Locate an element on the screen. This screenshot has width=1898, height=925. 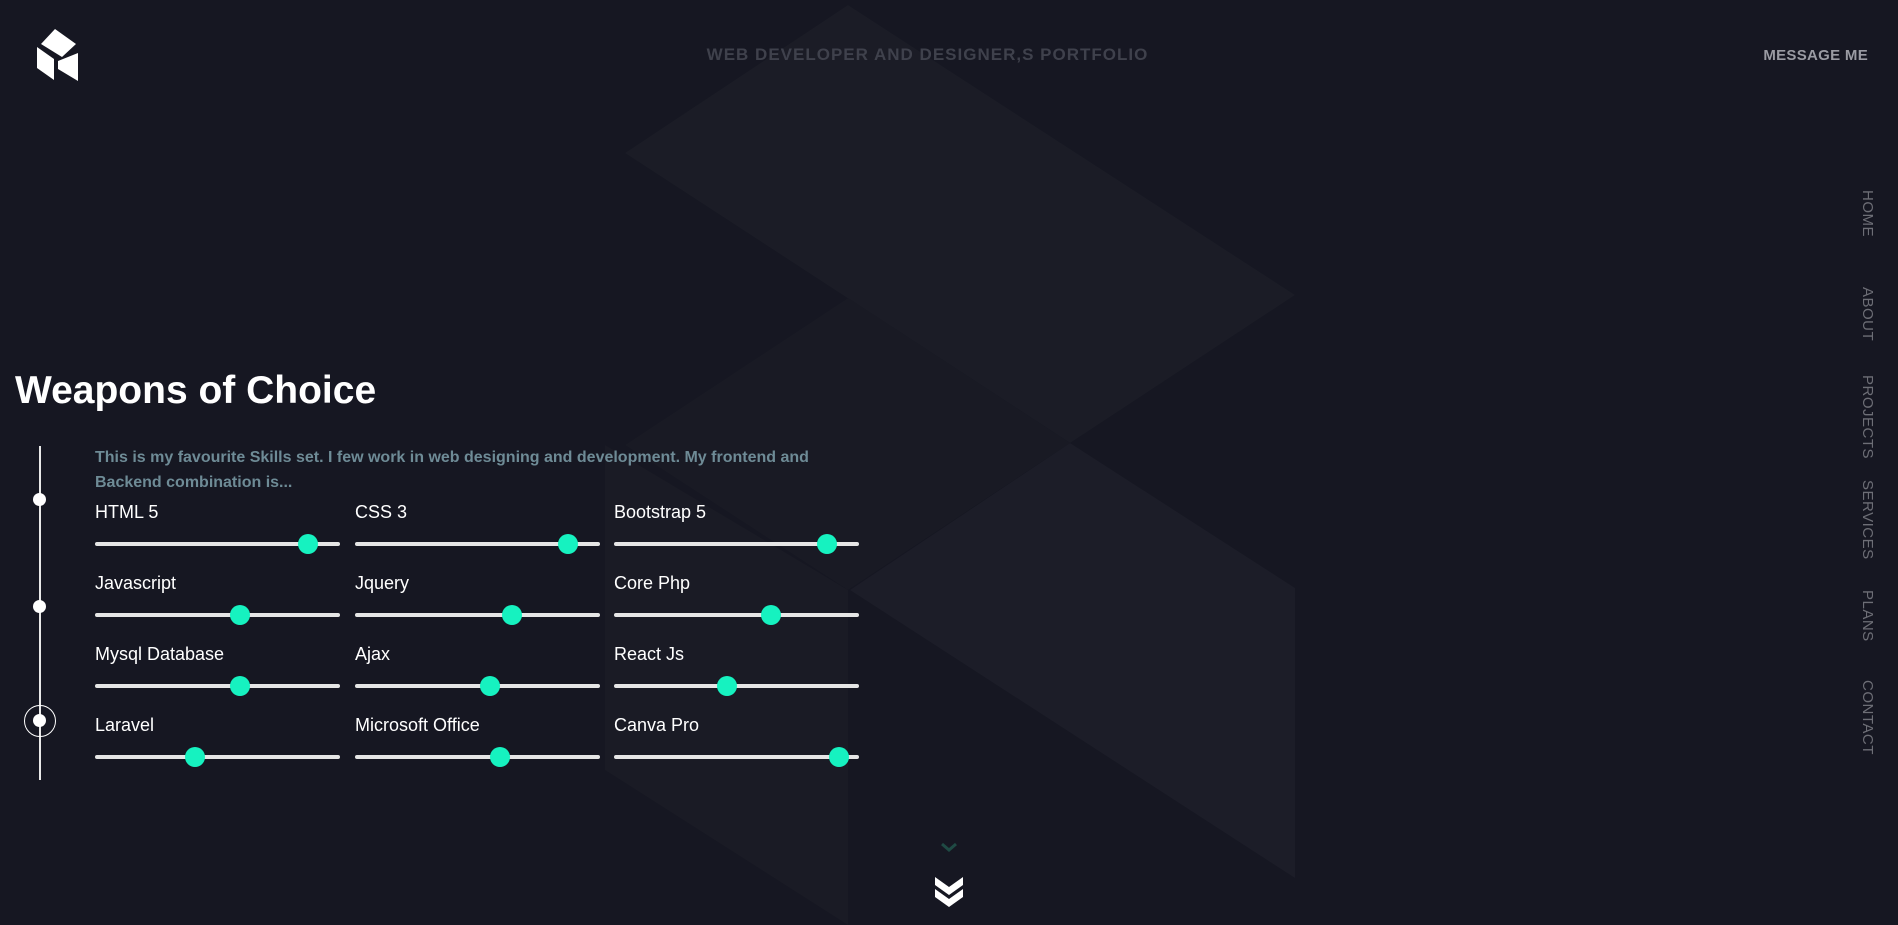
skill-item: Mysql Database is located at coordinates (217, 674).